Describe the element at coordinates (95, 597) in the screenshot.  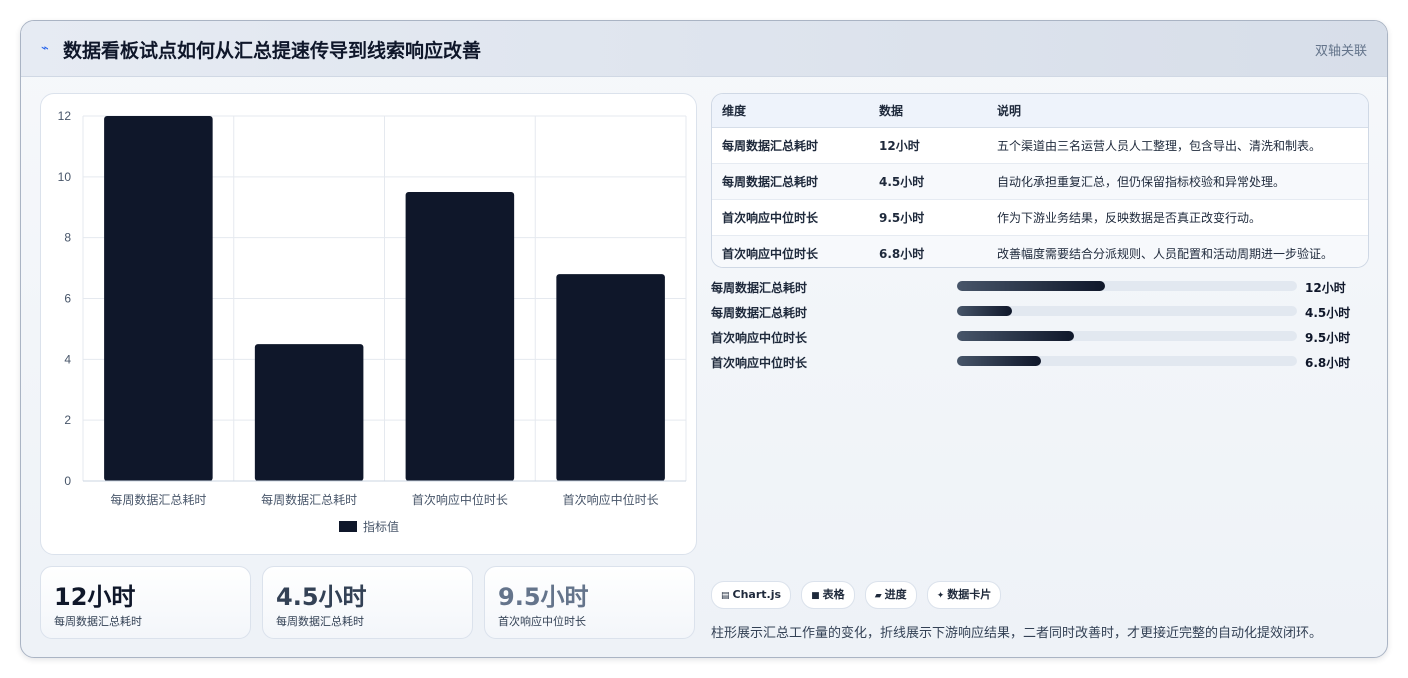
I see `kpi-value: 12小时` at that location.